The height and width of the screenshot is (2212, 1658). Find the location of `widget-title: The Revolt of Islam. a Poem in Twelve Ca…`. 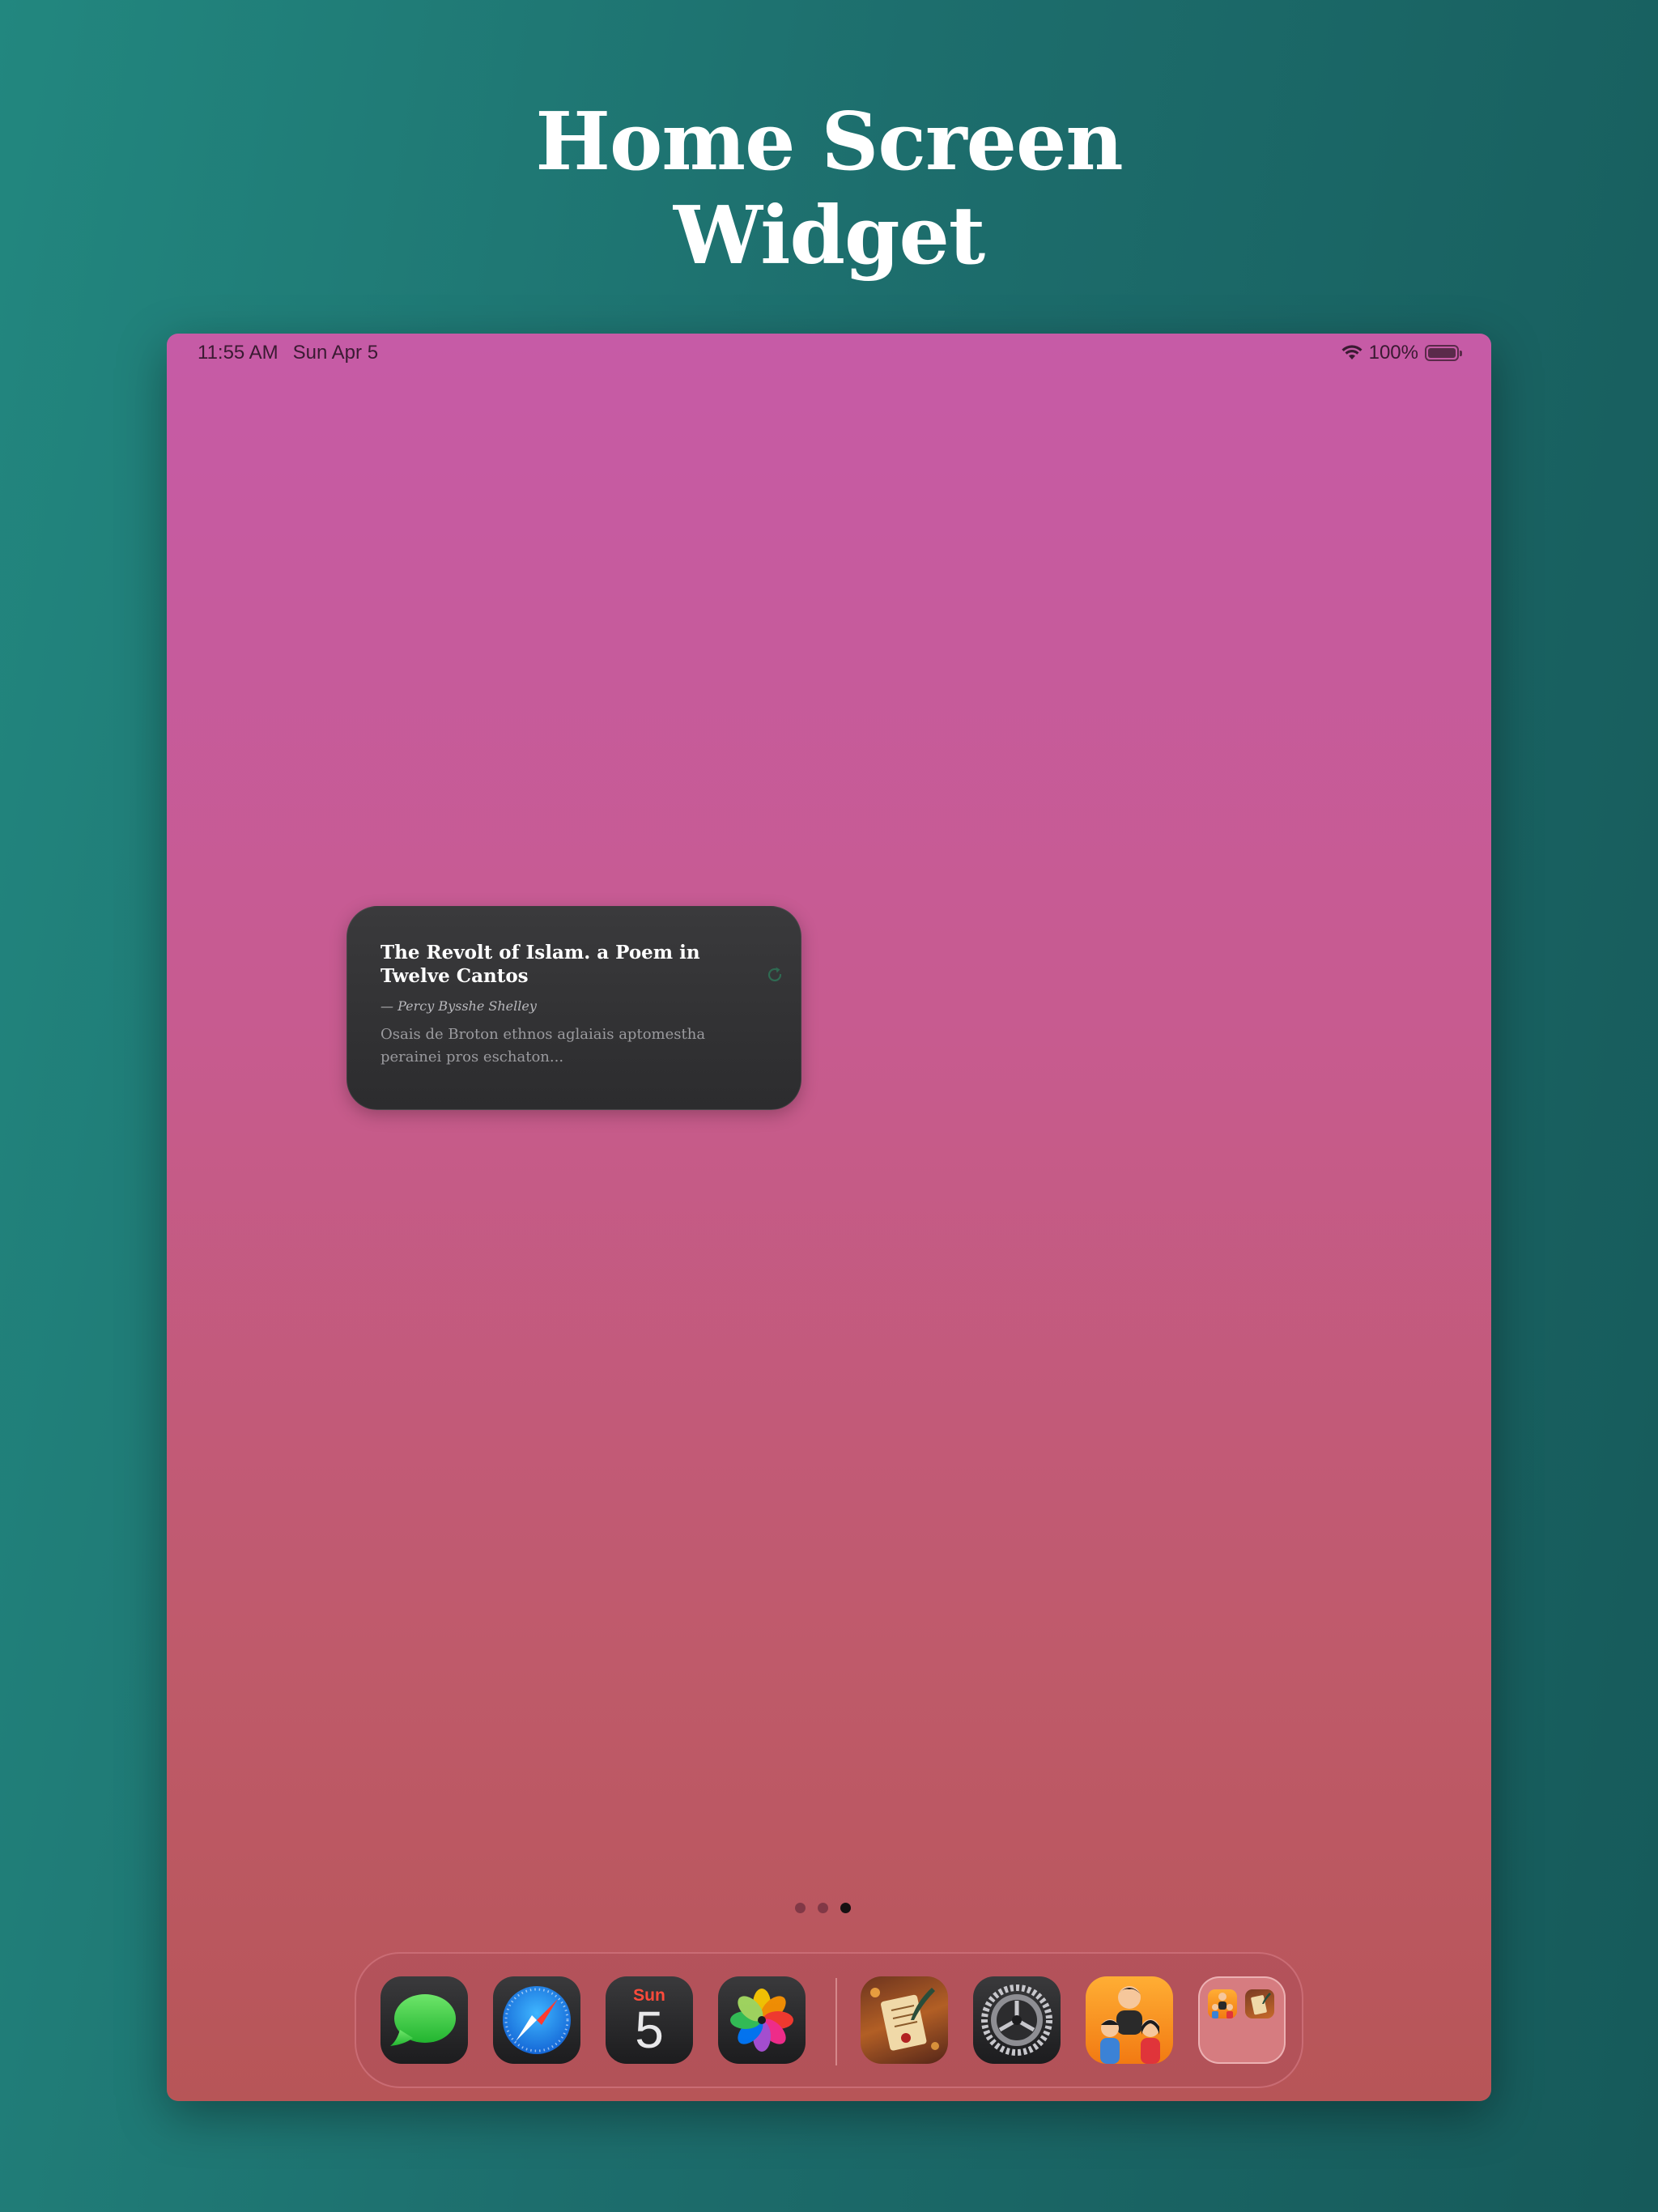

widget-title: The Revolt of Islam. a Poem in Twelve Ca… is located at coordinates (540, 965).